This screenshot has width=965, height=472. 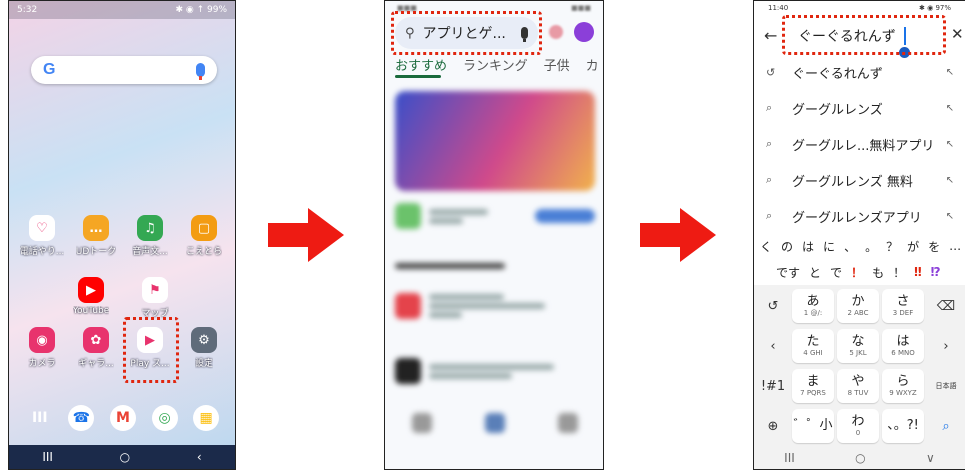 I want to click on candidate: 。, so click(x=871, y=246).